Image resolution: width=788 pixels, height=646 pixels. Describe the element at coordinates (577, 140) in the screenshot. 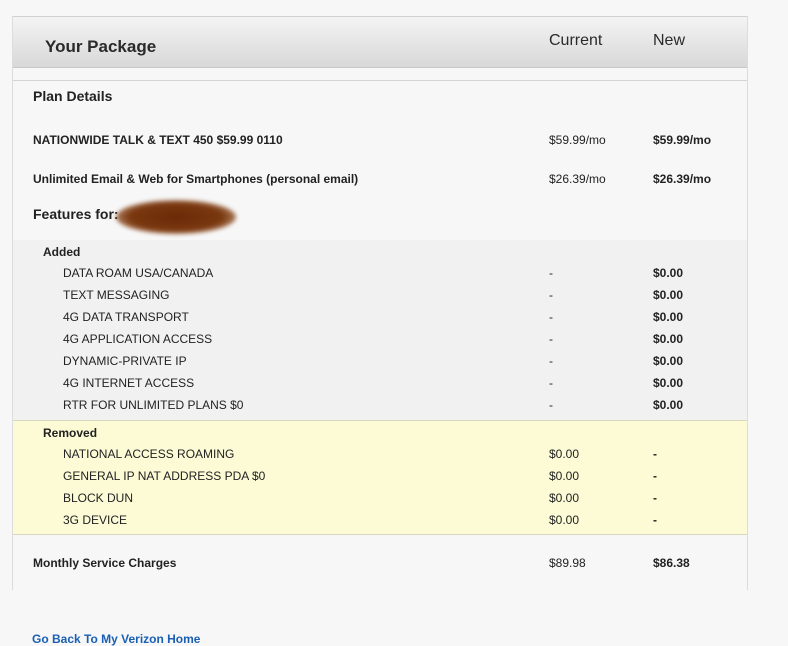

I see `plan-row-current: $59.99/mo` at that location.